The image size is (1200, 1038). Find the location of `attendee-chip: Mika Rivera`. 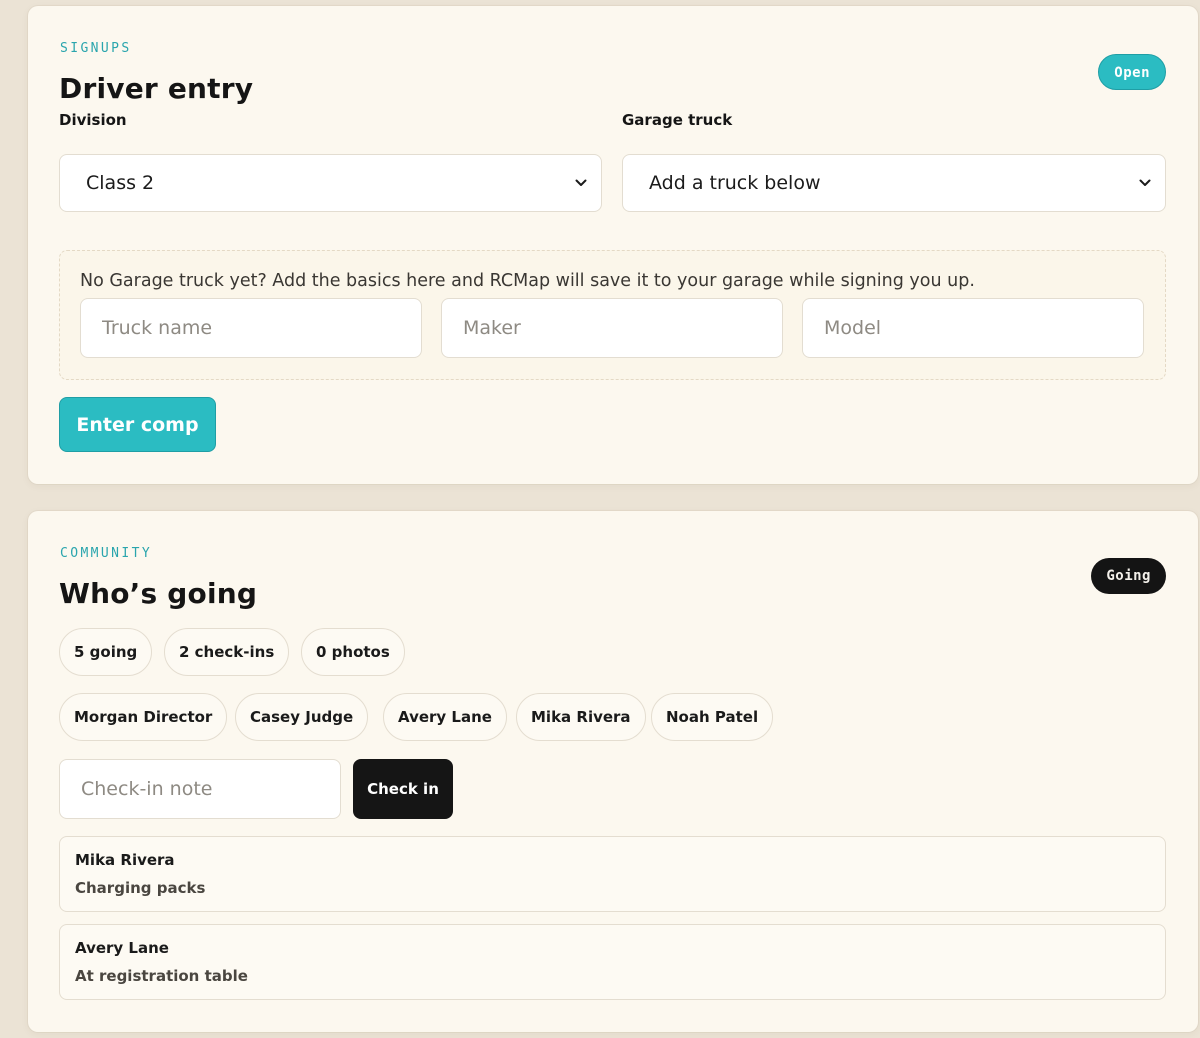

attendee-chip: Mika Rivera is located at coordinates (581, 717).